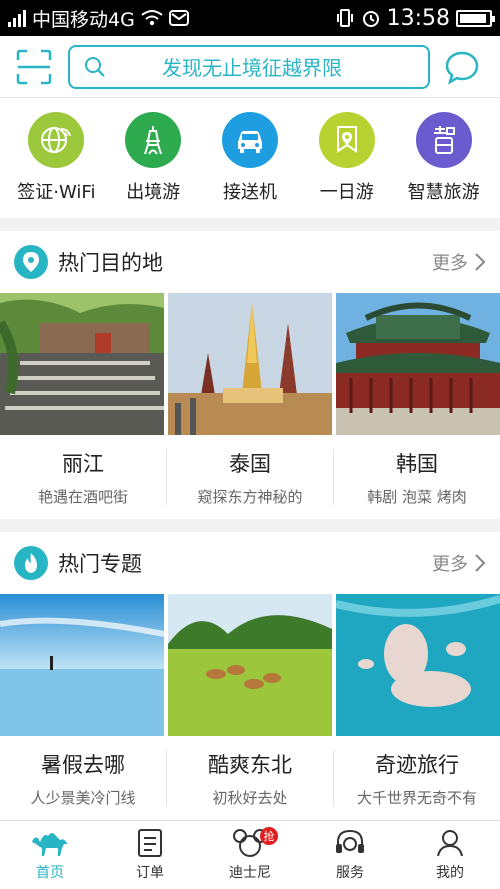  What do you see at coordinates (83, 764) in the screenshot?
I see `topic-title: 暑假去哪` at bounding box center [83, 764].